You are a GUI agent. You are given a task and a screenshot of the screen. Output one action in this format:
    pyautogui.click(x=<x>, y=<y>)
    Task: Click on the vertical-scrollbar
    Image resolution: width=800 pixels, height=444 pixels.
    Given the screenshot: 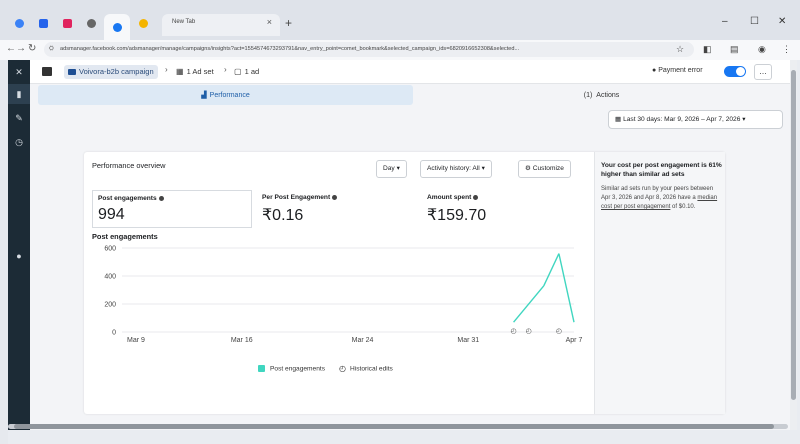 What is the action you would take?
    pyautogui.click(x=793, y=245)
    